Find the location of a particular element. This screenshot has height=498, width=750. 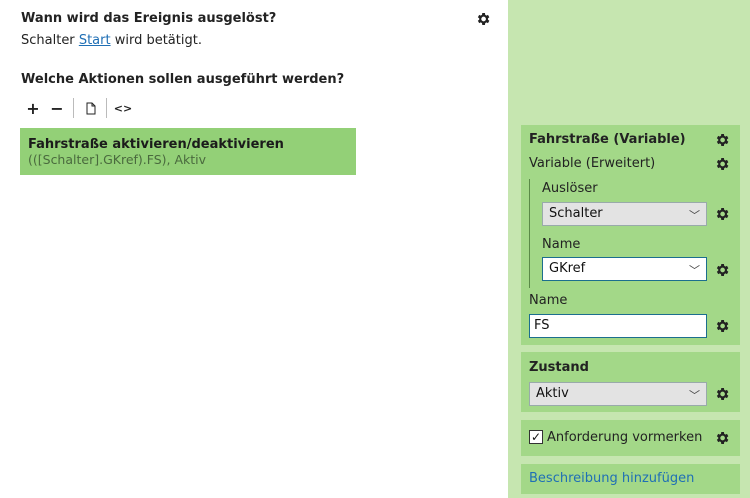

reserve-checkbox: ✓ is located at coordinates (536, 437).